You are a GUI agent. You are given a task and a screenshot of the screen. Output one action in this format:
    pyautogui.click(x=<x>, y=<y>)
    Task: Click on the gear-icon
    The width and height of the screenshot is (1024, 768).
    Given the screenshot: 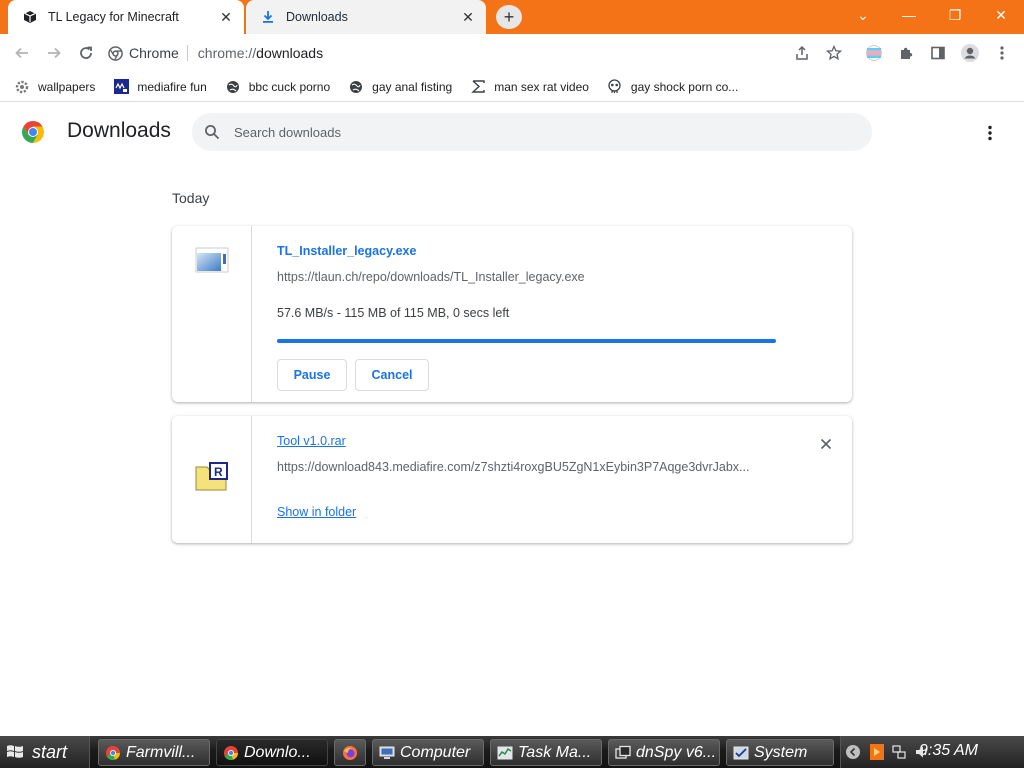 What is the action you would take?
    pyautogui.click(x=22, y=87)
    